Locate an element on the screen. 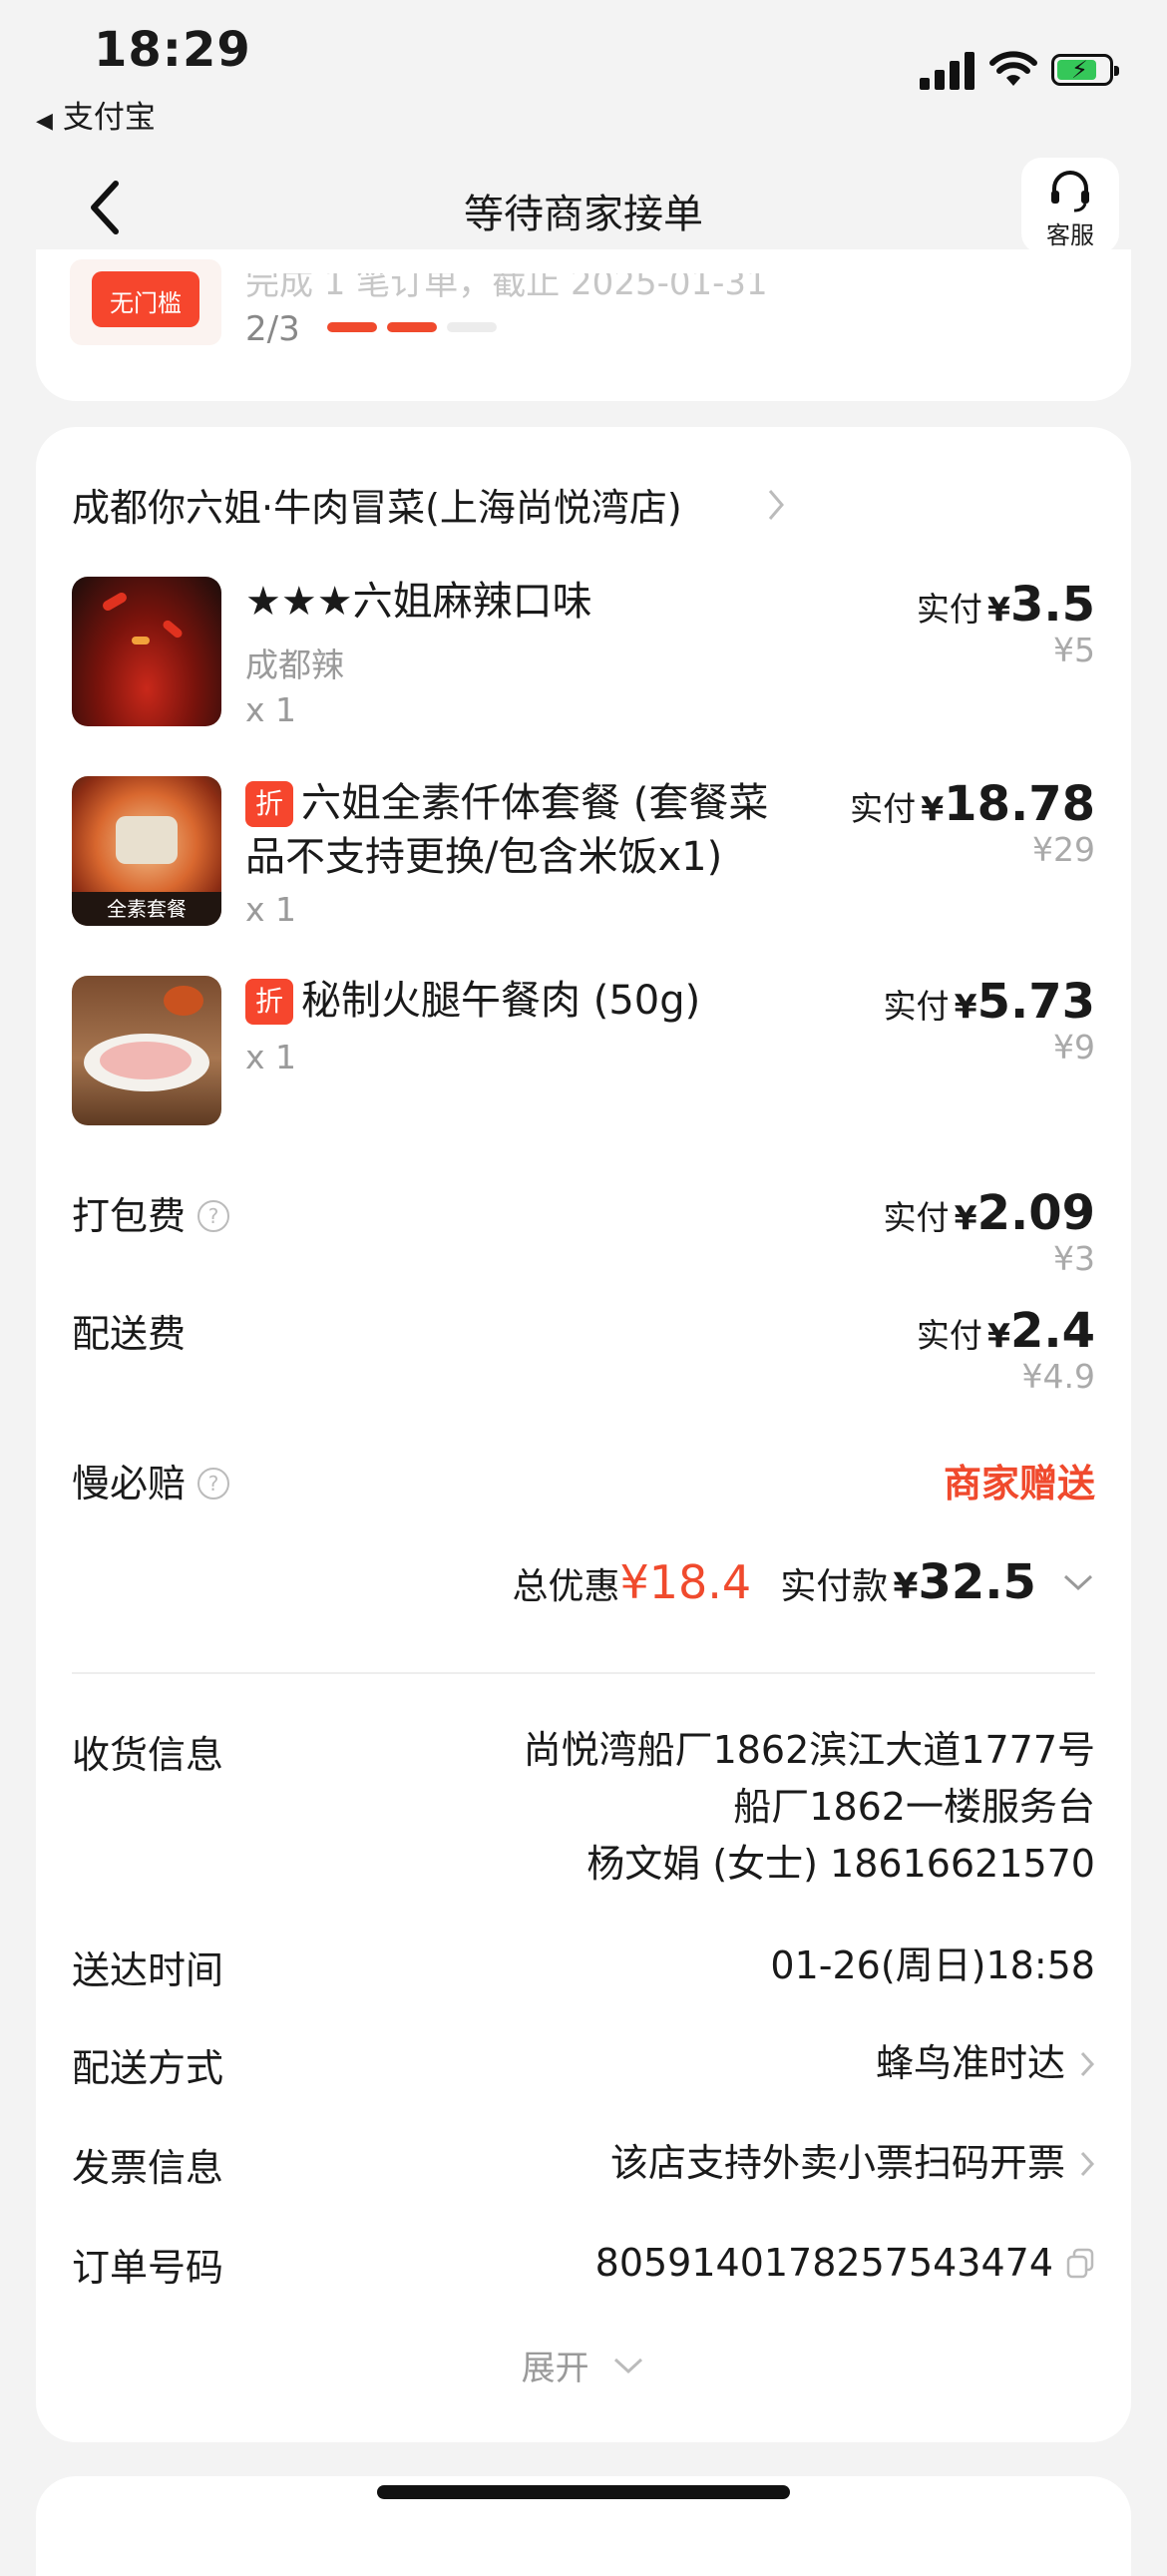  divider is located at coordinates (583, 1673).